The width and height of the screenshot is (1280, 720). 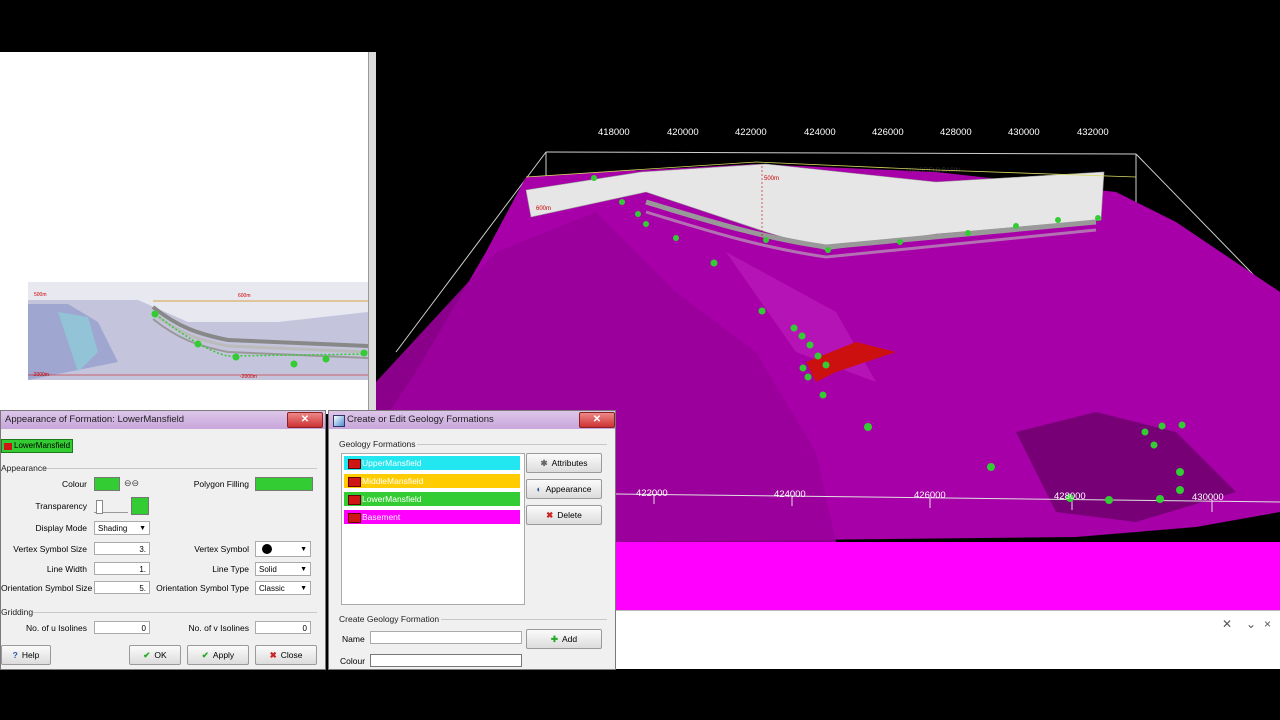 What do you see at coordinates (305, 420) in the screenshot?
I see `appearance-close-icon: ✕` at bounding box center [305, 420].